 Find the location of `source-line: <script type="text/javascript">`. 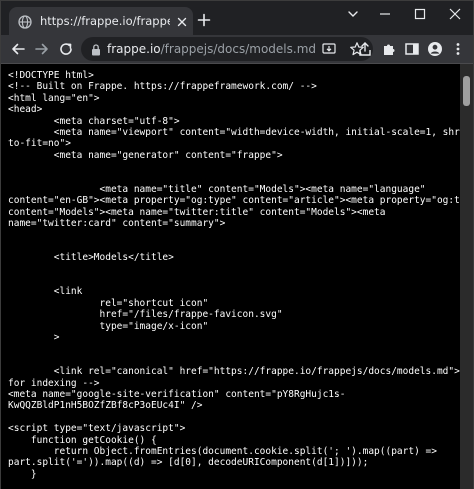

source-line: <script type="text/javascript"> is located at coordinates (97, 429).